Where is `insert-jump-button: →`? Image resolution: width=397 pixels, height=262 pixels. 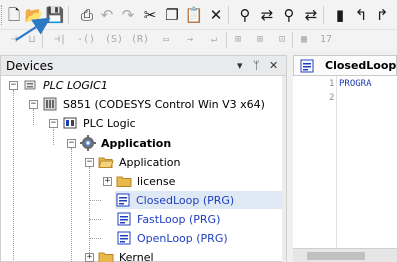 insert-jump-button: → is located at coordinates (190, 40).